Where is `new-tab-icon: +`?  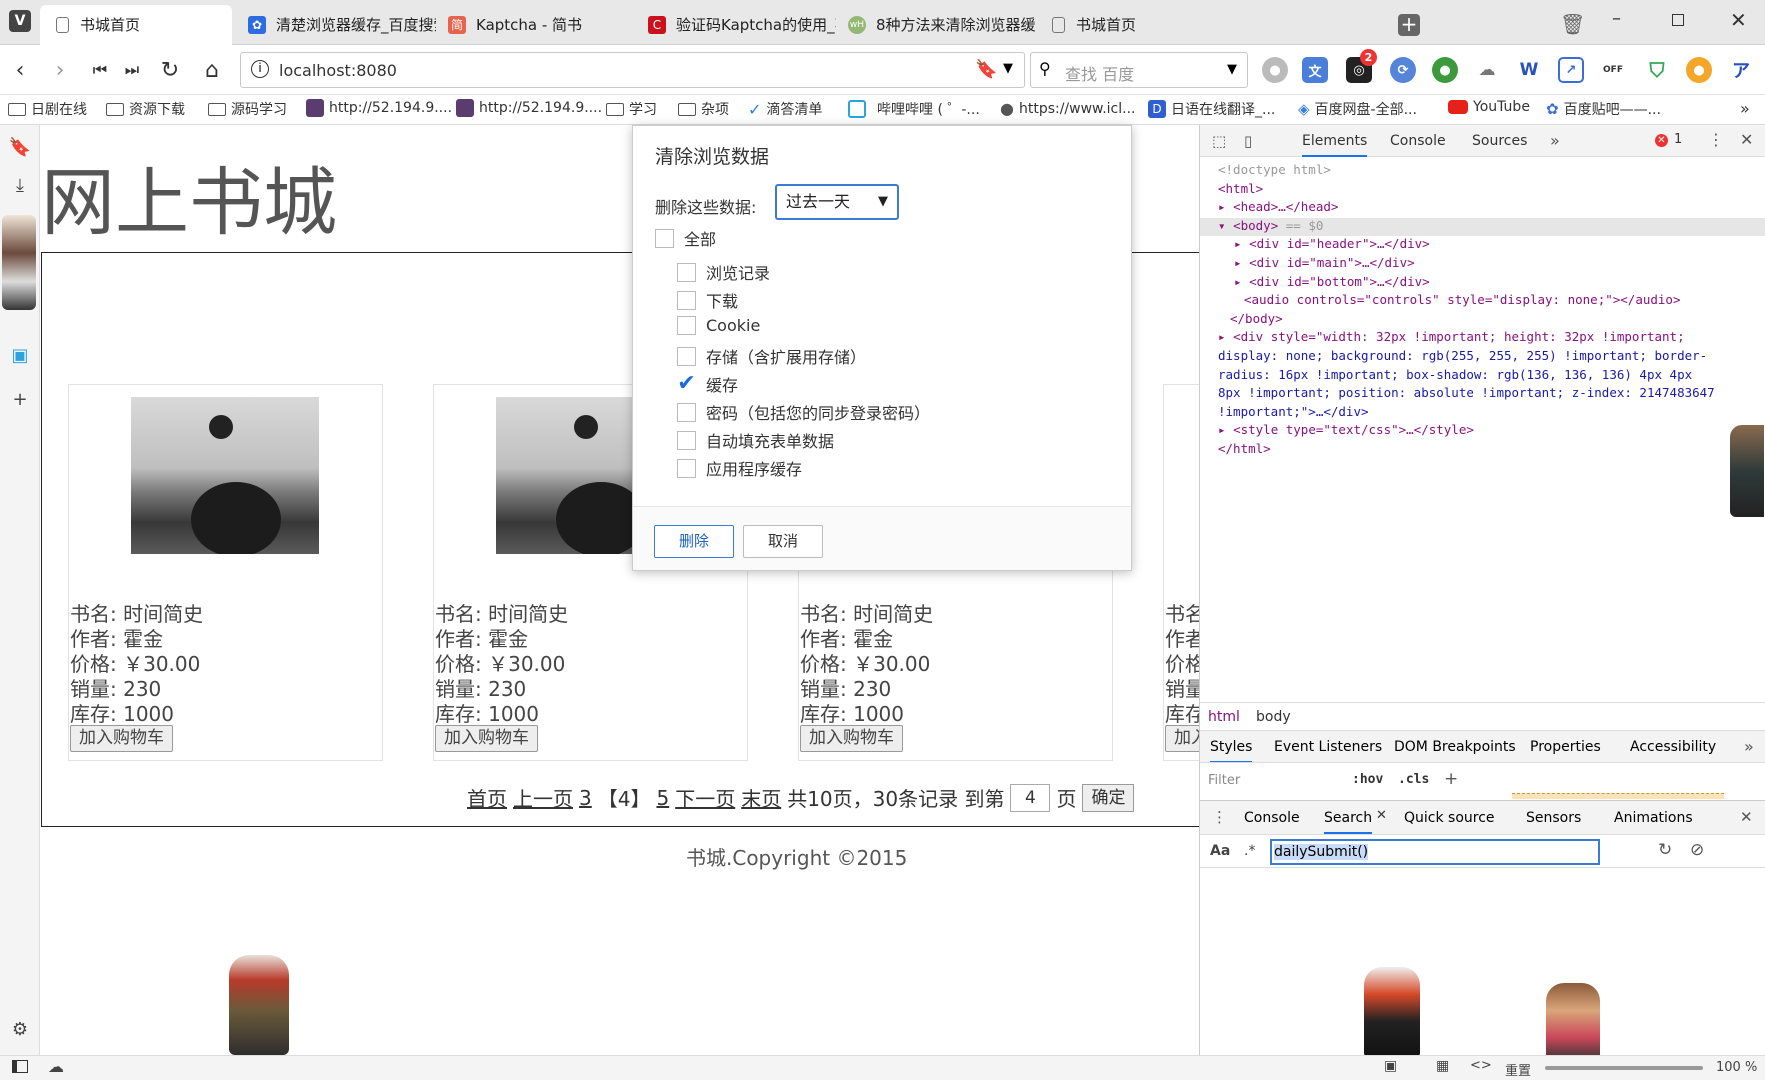 new-tab-icon: + is located at coordinates (1409, 25).